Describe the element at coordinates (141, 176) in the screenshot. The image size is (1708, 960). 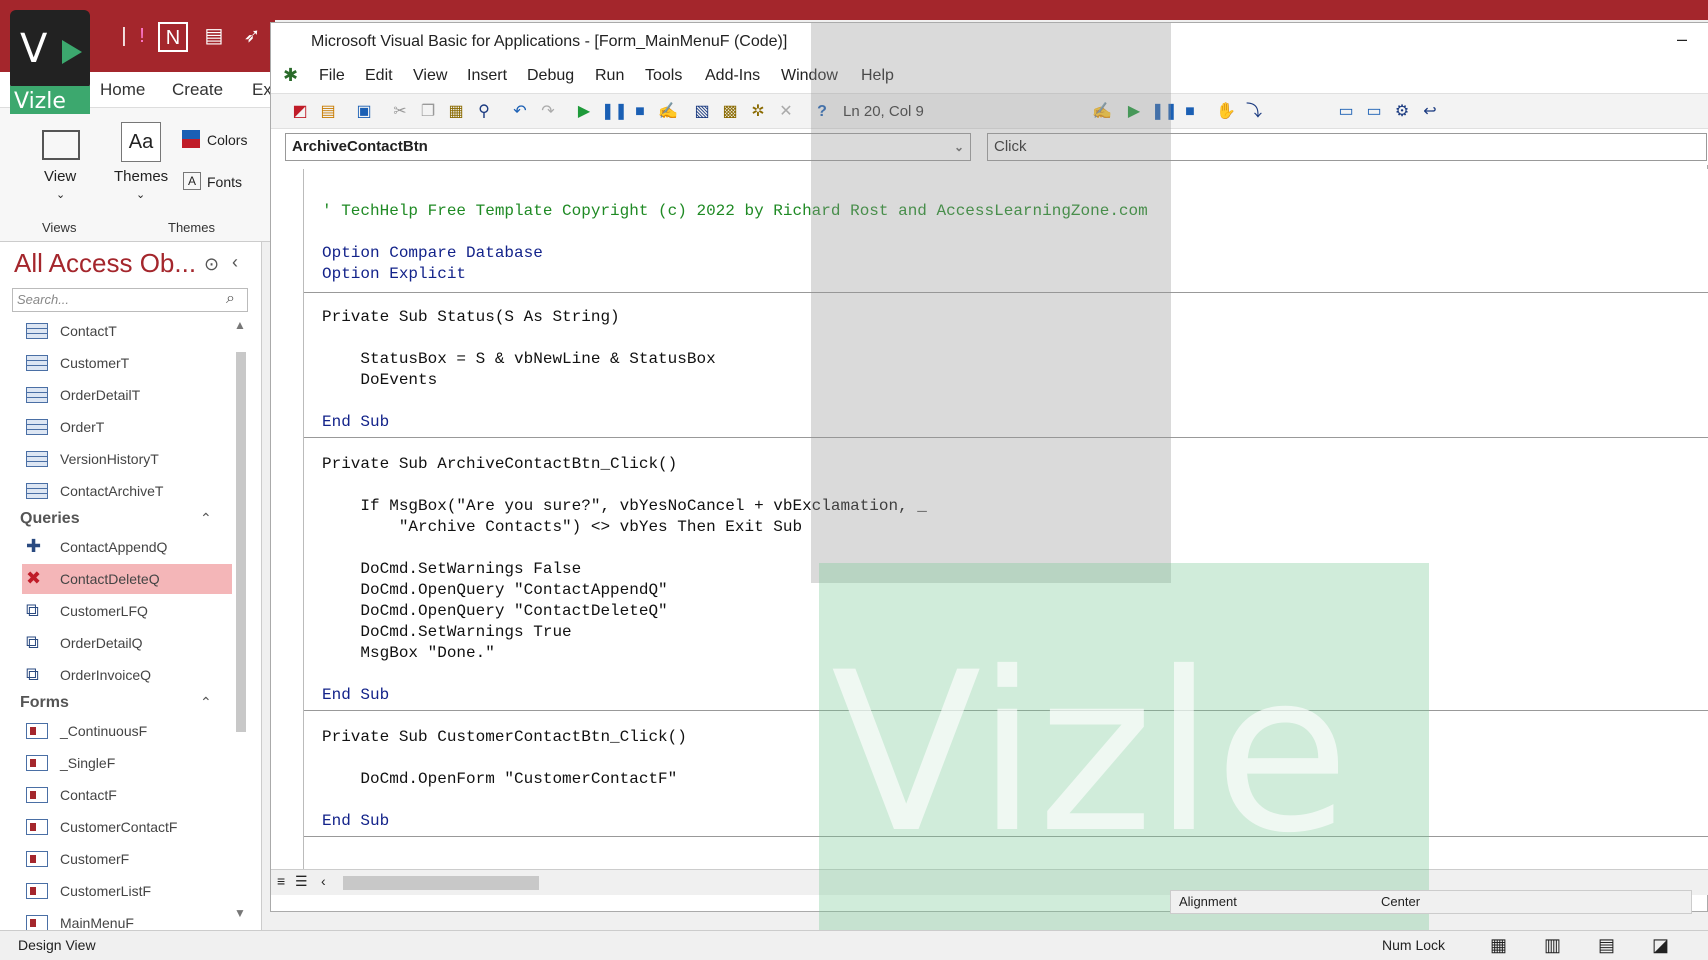
I see `themes-label: Themes` at that location.